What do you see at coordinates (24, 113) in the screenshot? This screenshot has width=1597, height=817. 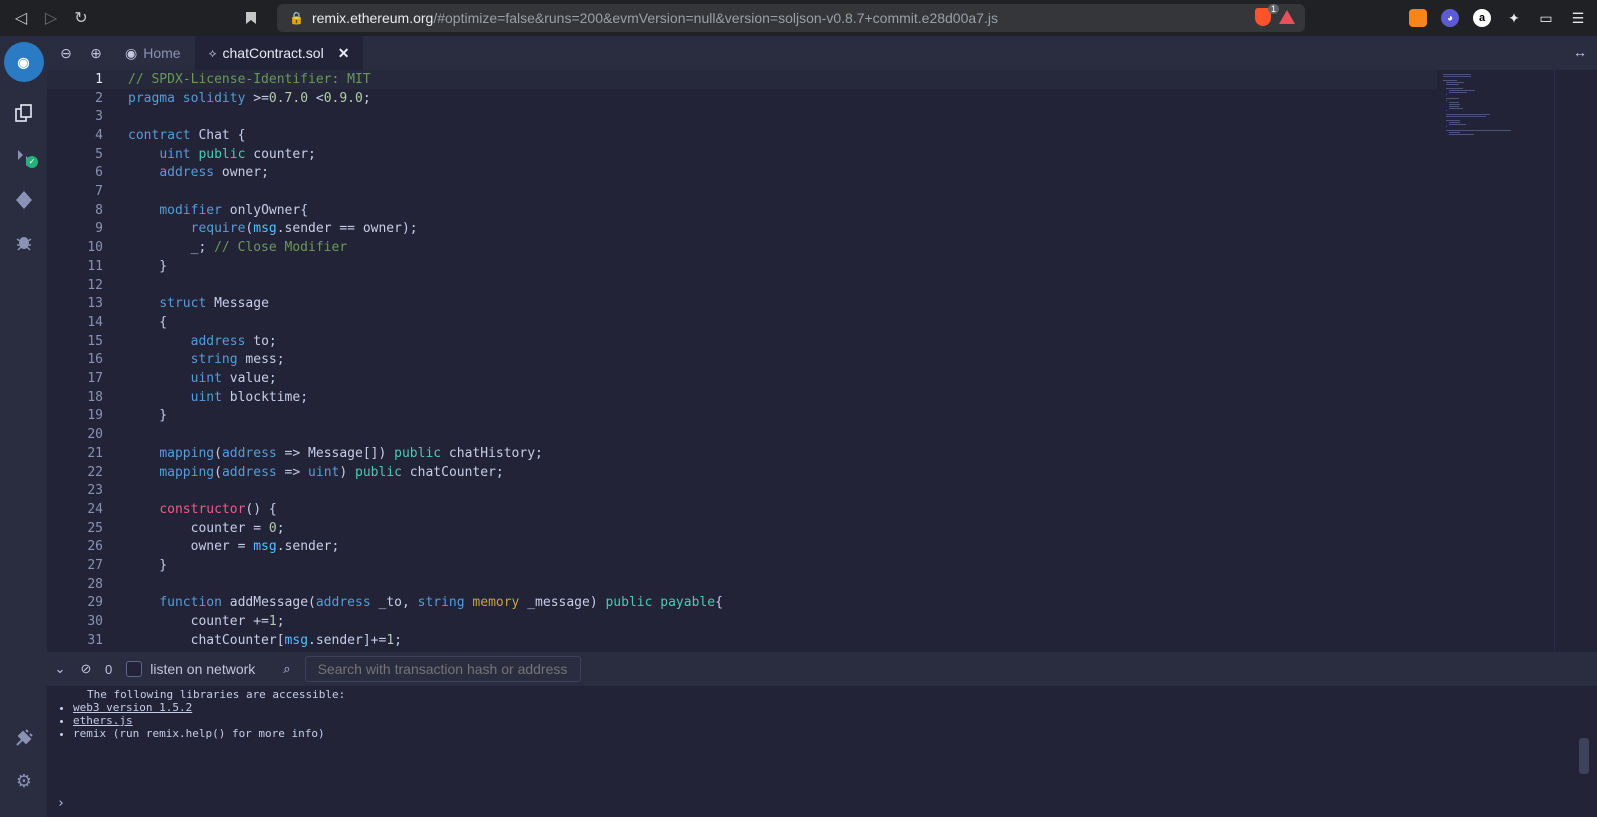 I see `file-explorer-icon` at bounding box center [24, 113].